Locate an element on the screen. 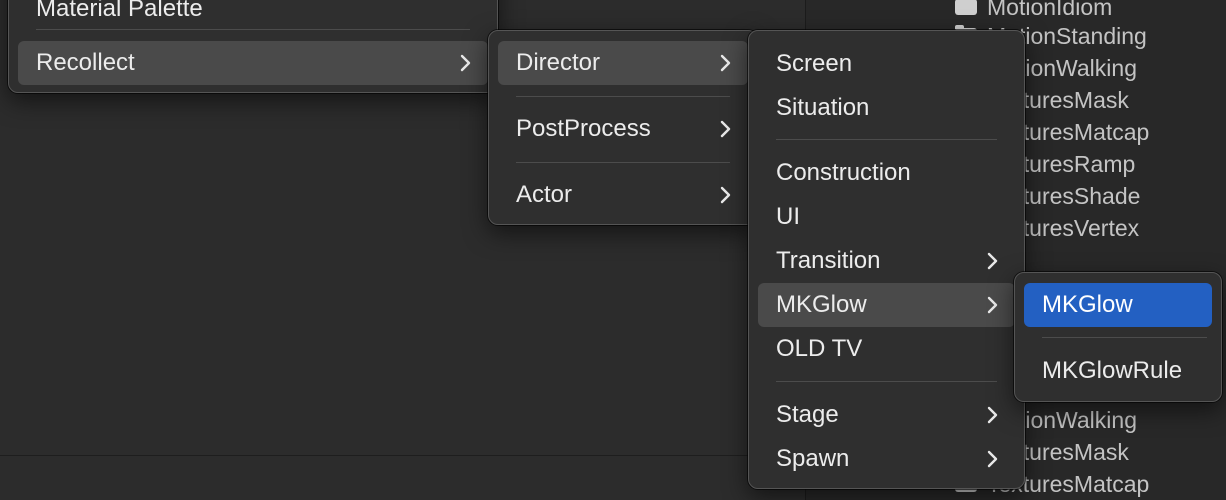 The image size is (1226, 500). menu-item-recollect: Recollect is located at coordinates (253, 63).